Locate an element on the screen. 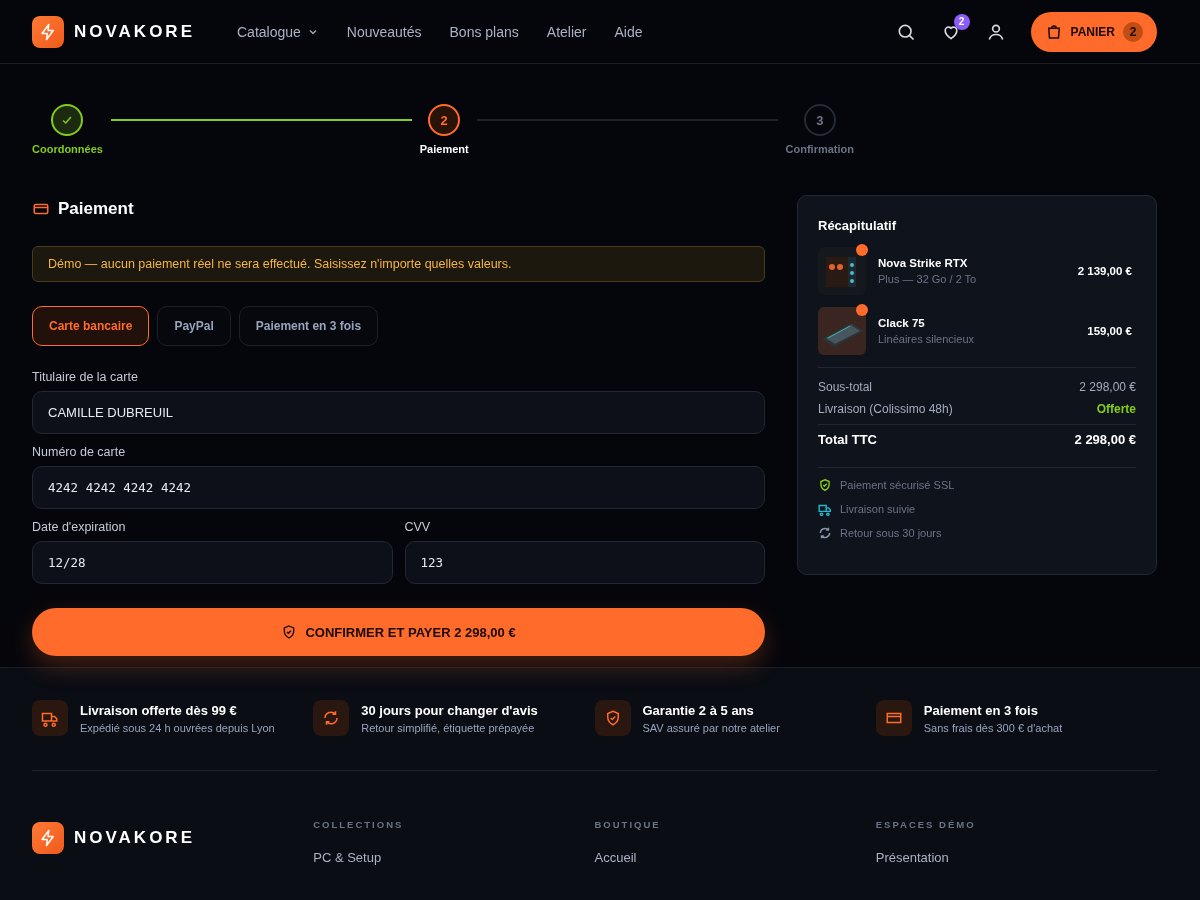  nav-link: Bons plans is located at coordinates (484, 31).